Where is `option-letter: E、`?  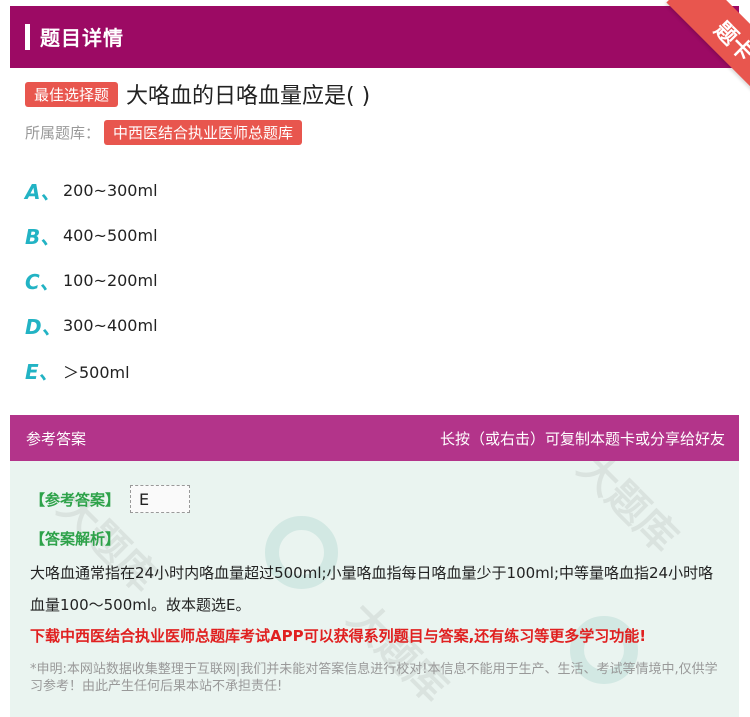
option-letter: E、 is located at coordinates (42, 372).